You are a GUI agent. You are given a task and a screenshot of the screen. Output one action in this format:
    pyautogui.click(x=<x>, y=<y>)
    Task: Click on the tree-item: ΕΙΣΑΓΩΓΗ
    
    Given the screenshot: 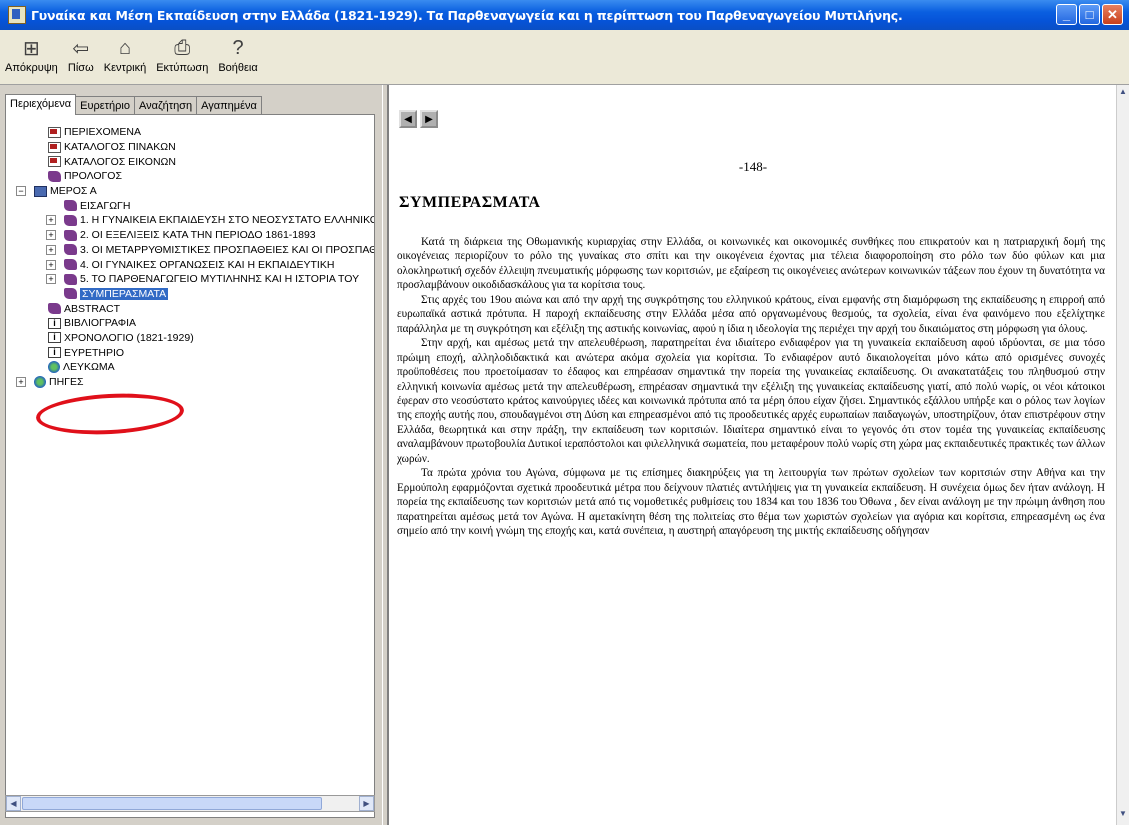 What is the action you would take?
    pyautogui.click(x=190, y=205)
    